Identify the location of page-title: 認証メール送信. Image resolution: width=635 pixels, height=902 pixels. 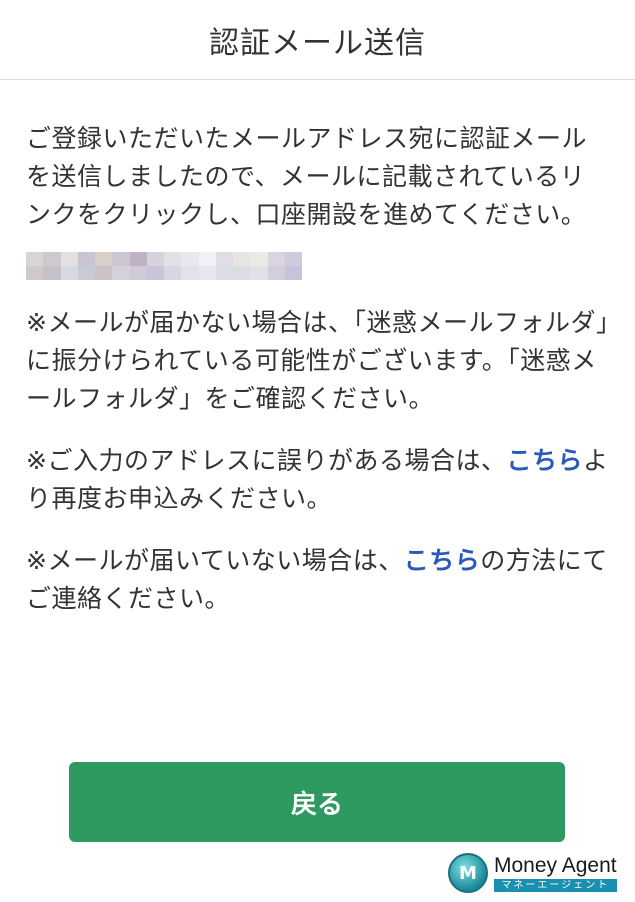
(317, 43).